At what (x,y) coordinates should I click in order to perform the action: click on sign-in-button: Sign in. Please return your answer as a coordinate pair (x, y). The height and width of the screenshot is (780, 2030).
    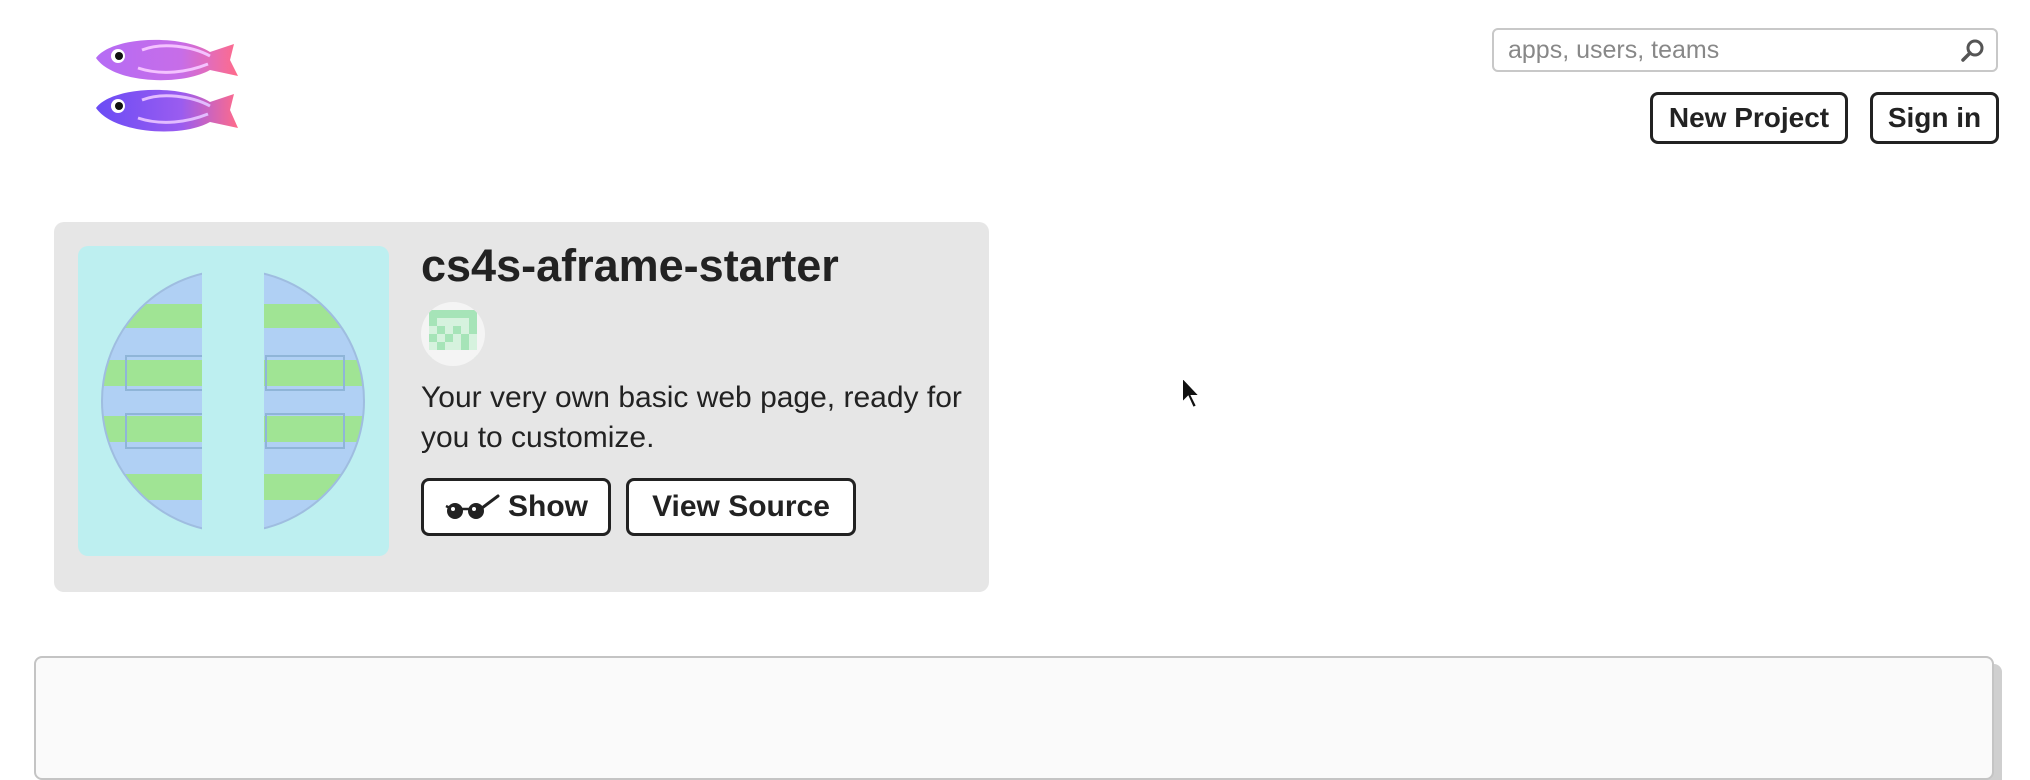
    Looking at the image, I should click on (1934, 118).